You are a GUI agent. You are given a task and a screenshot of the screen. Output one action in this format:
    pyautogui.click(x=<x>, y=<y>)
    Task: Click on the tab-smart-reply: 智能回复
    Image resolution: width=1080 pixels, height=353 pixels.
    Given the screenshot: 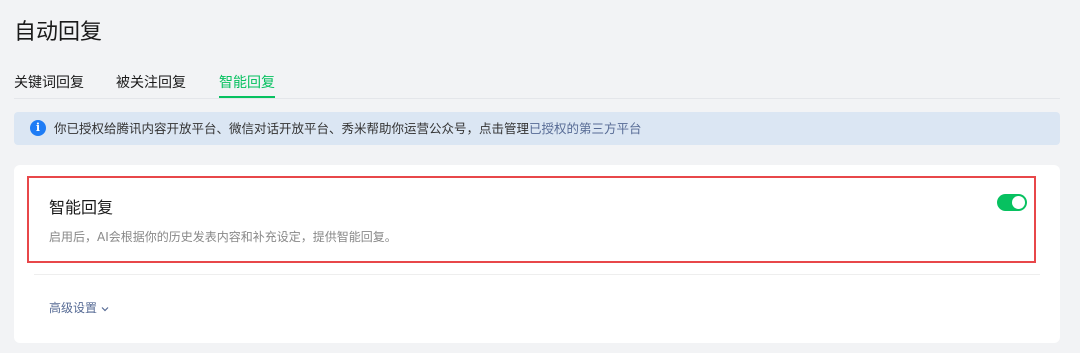 What is the action you would take?
    pyautogui.click(x=247, y=85)
    